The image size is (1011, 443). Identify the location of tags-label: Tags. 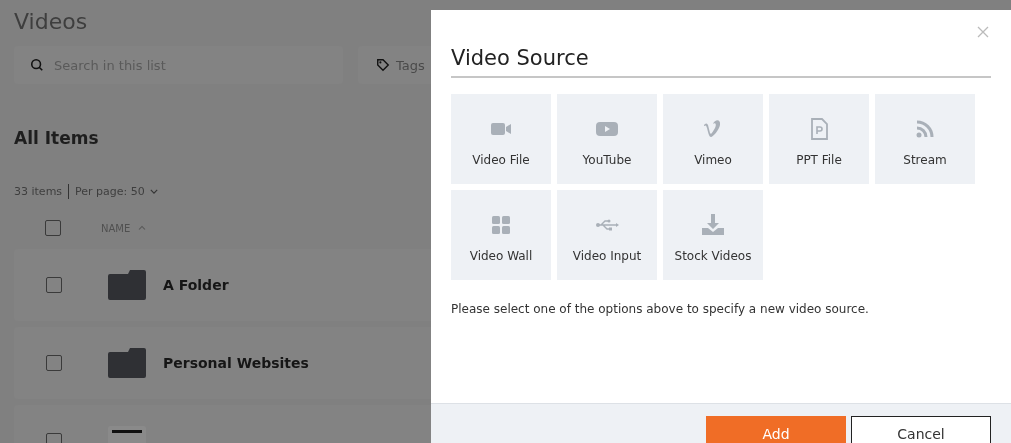
(410, 65).